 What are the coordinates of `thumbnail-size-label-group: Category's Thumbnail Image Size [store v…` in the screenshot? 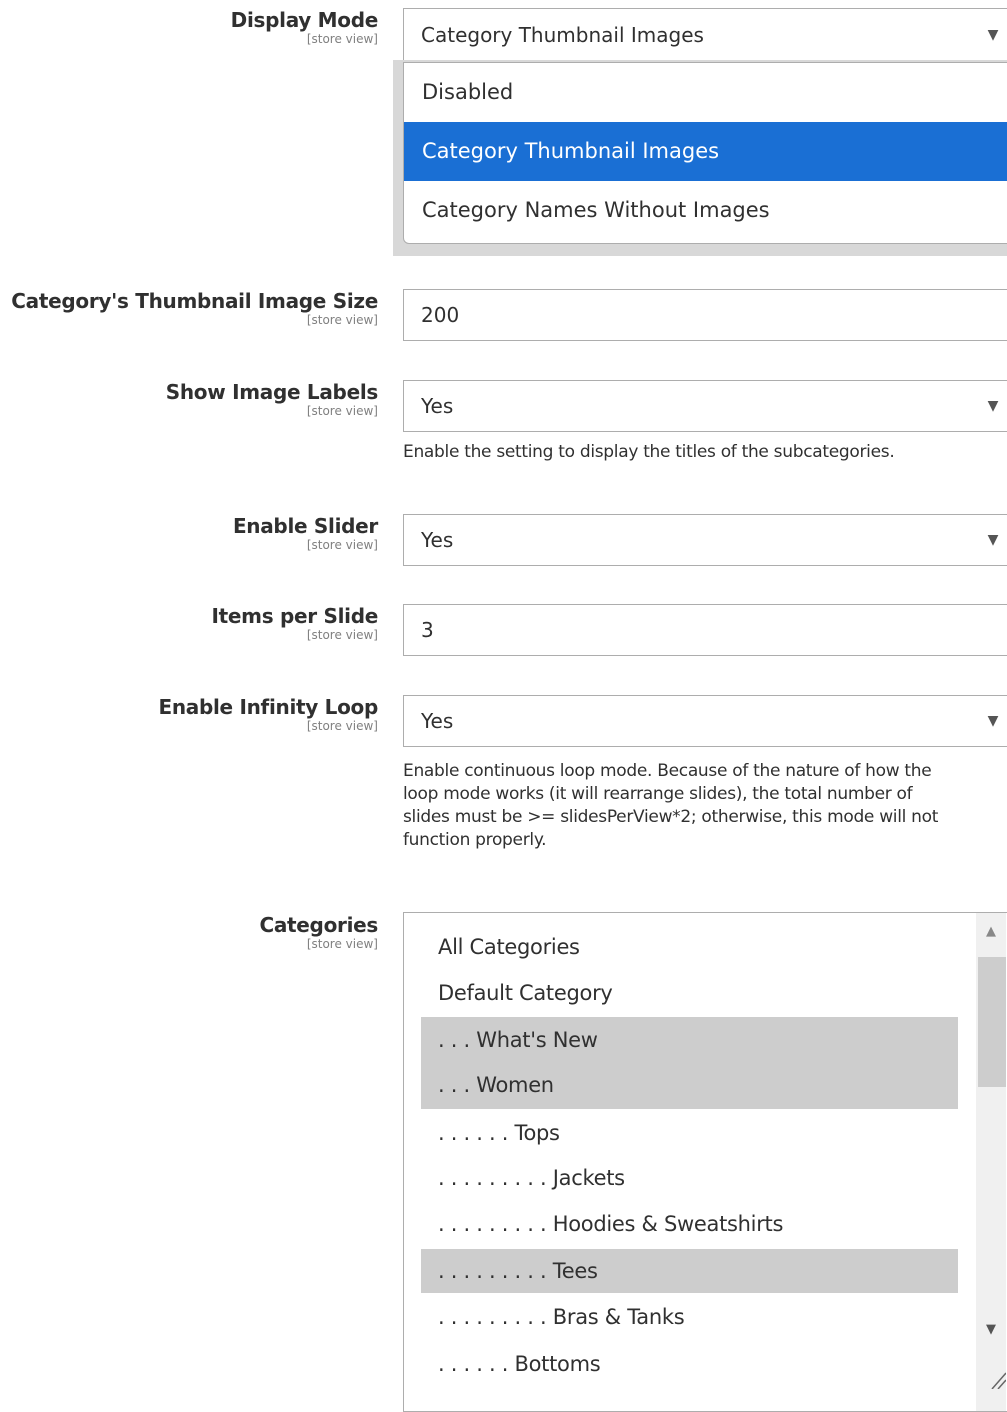 It's located at (194, 308).